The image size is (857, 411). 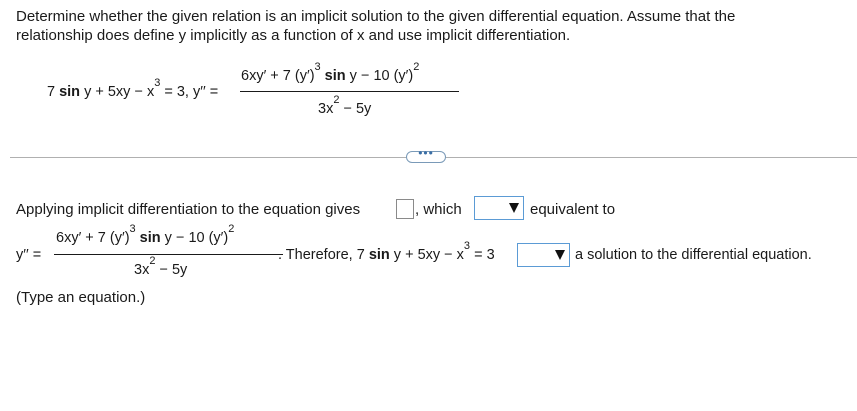 What do you see at coordinates (573, 209) in the screenshot?
I see `equivalent-text: equivalent to` at bounding box center [573, 209].